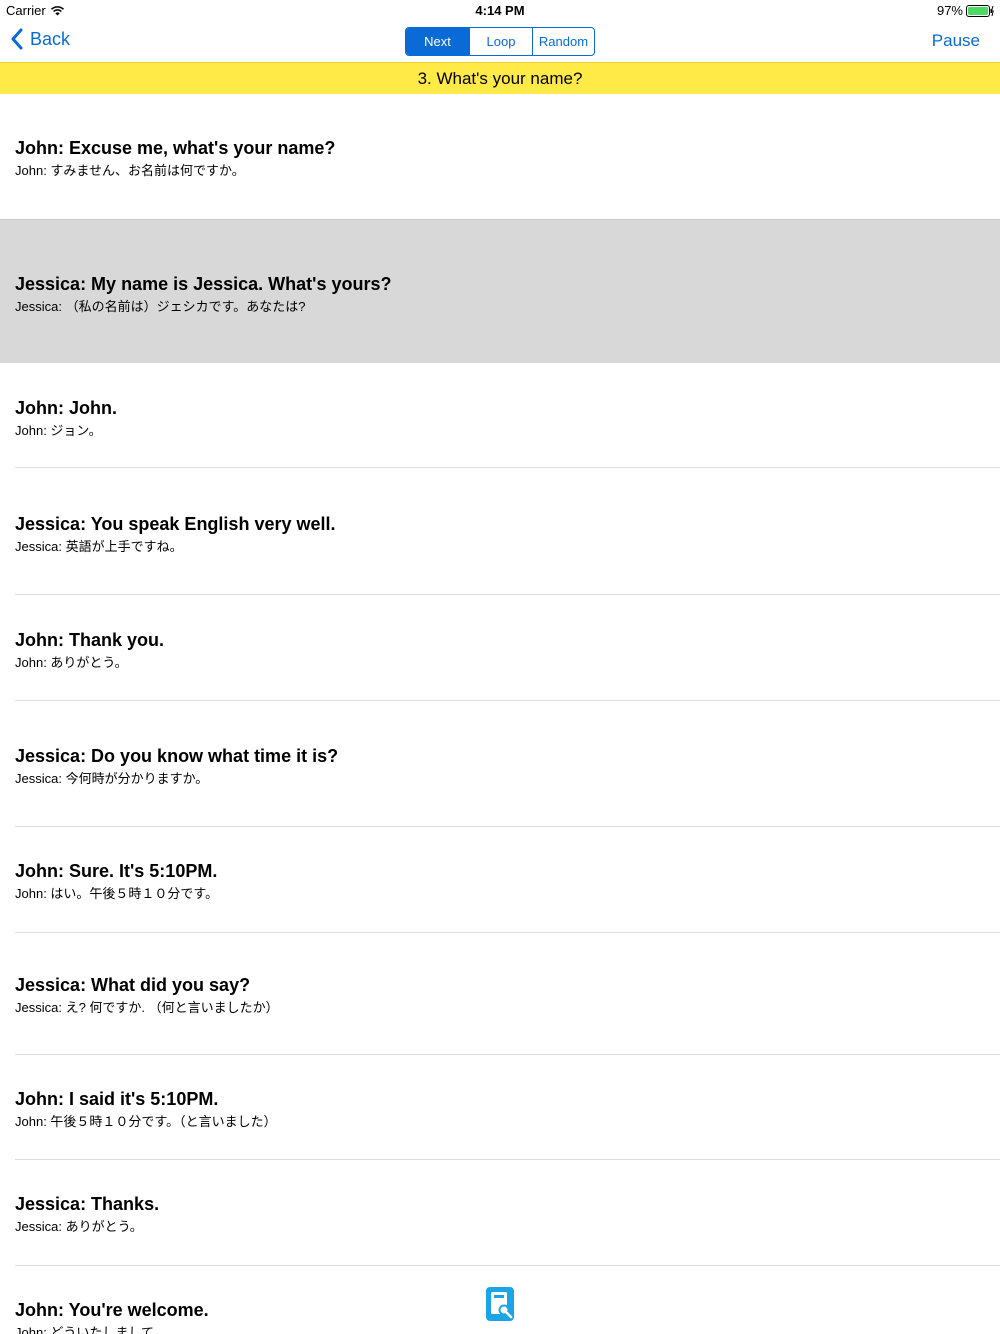  I want to click on dialogue-row: John: John. John: ジョン。, so click(500, 415).